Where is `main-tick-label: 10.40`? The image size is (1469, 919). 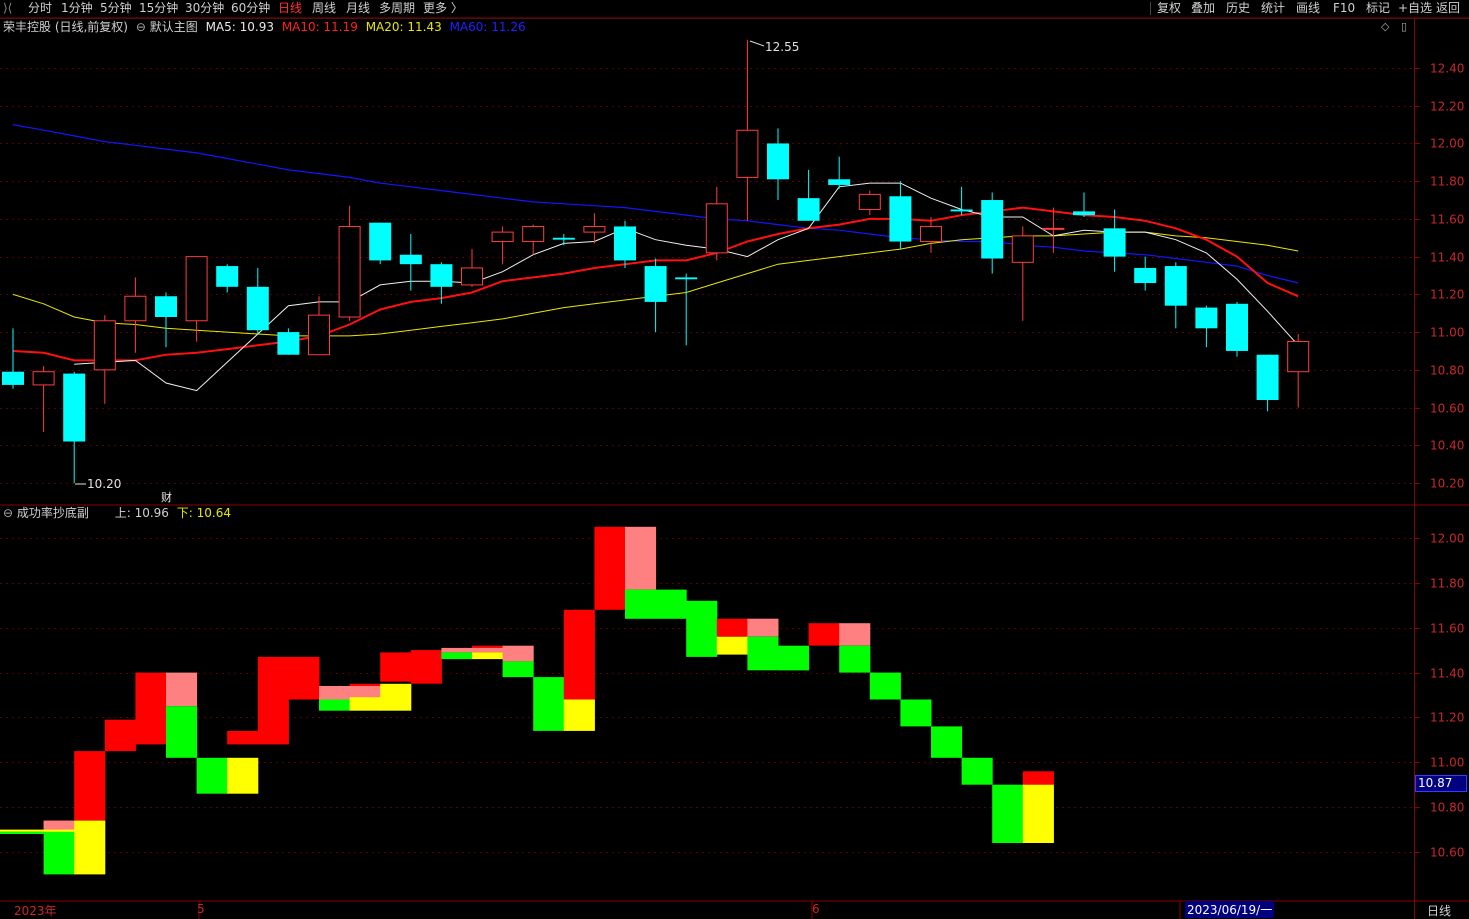
main-tick-label: 10.40 is located at coordinates (1447, 446).